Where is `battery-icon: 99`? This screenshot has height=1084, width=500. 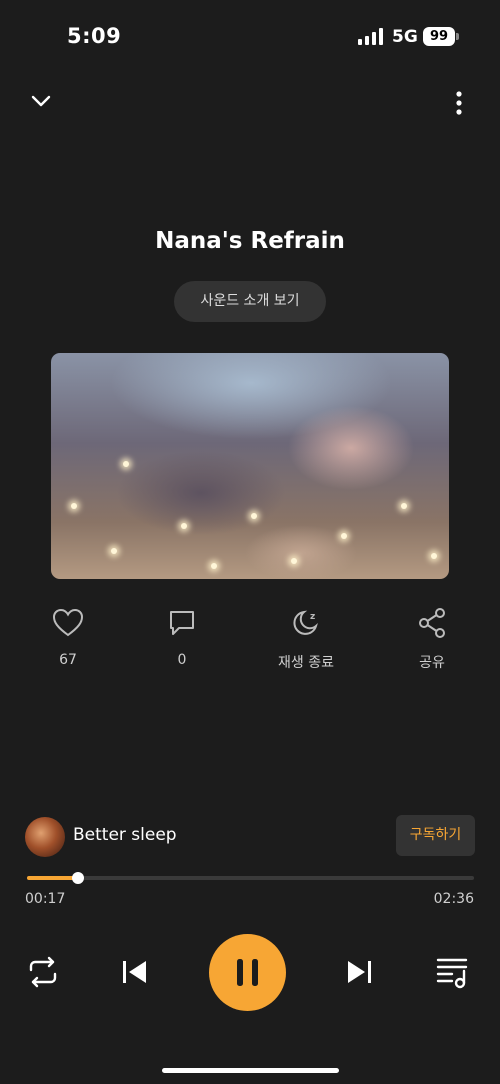
battery-icon: 99 is located at coordinates (439, 36).